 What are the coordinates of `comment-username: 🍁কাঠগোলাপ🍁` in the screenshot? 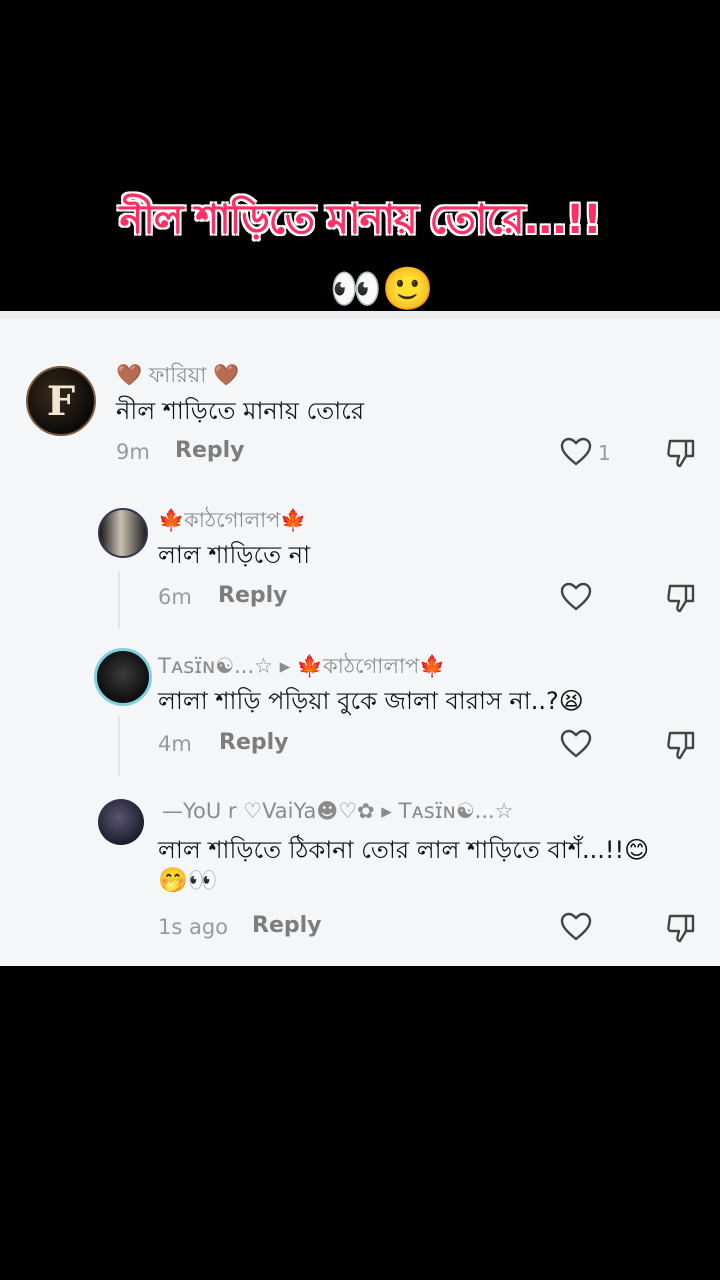 It's located at (232, 521).